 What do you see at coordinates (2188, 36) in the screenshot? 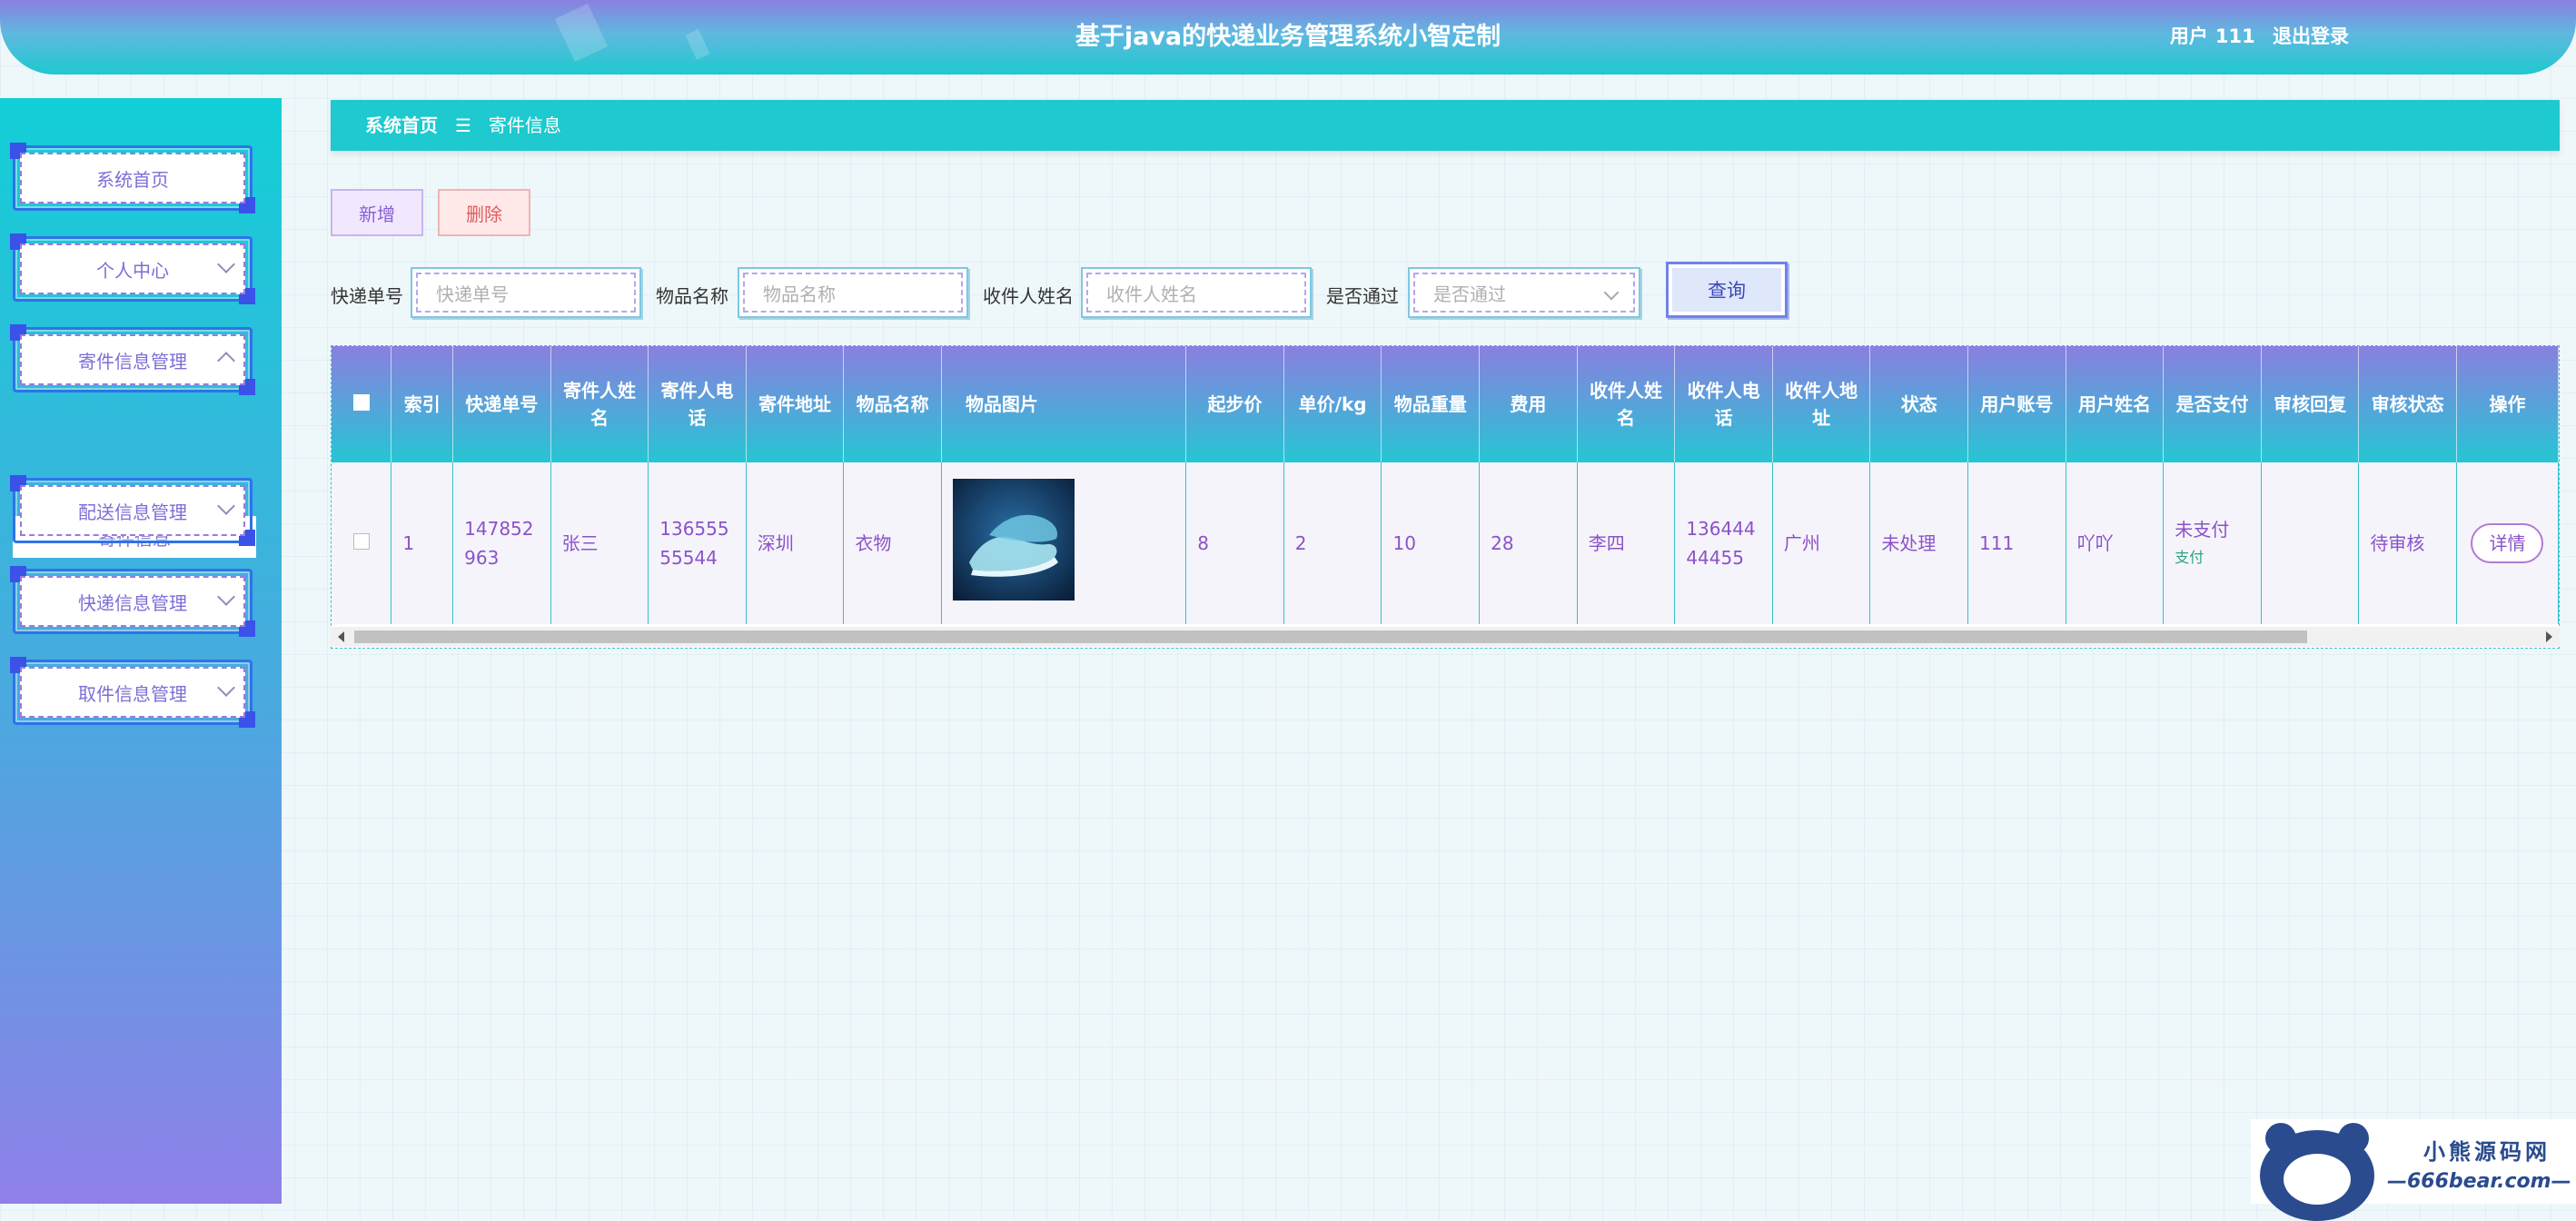
I see `user-label: 用户` at bounding box center [2188, 36].